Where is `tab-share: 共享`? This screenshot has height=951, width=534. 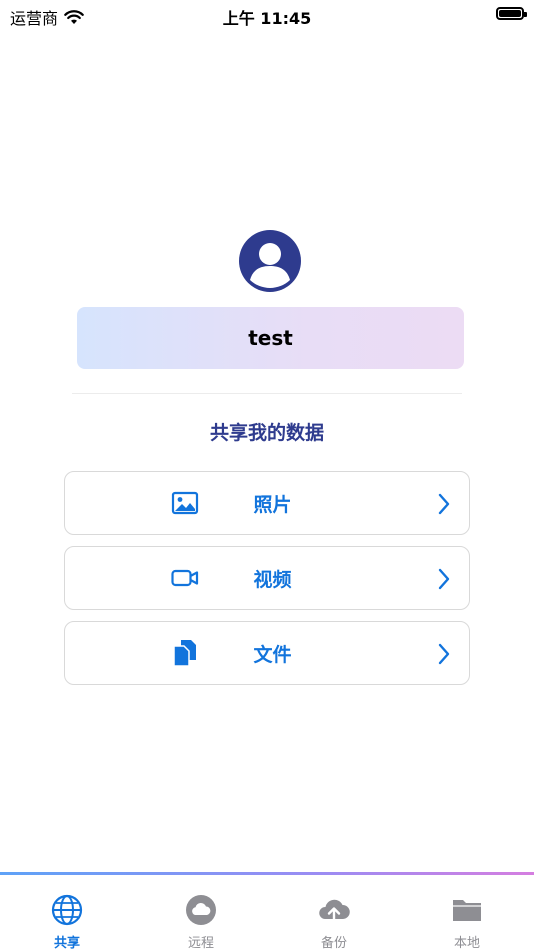 tab-share: 共享 is located at coordinates (67, 913).